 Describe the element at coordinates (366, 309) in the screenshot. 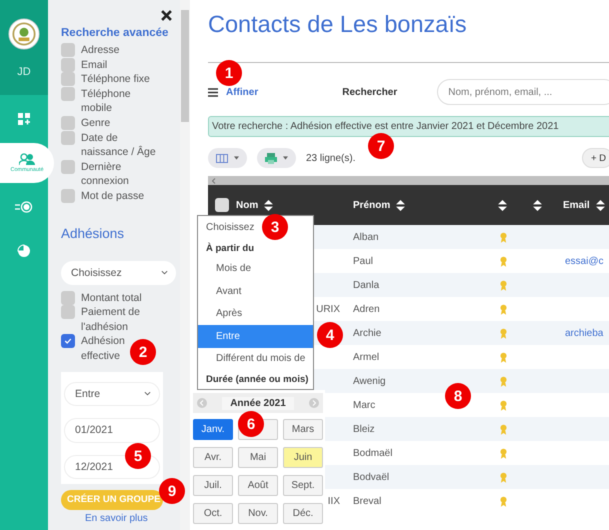

I see `table-cell: Adren` at that location.